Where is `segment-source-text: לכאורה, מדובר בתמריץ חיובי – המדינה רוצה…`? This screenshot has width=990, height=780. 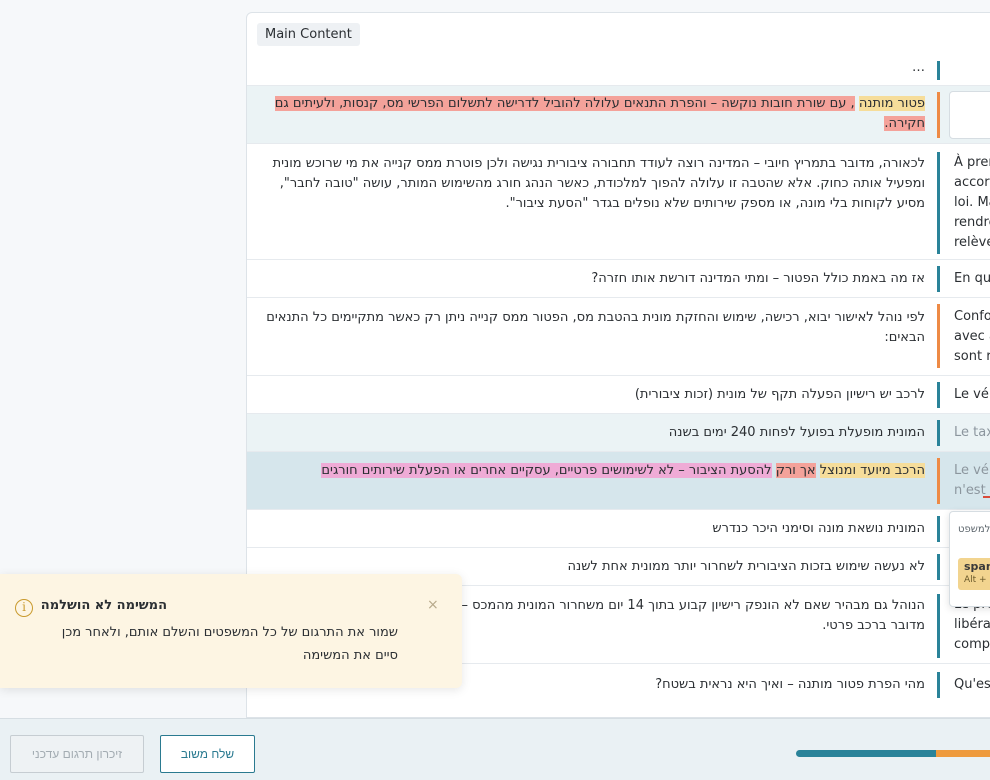 segment-source-text: לכאורה, מדובר בתמריץ חיובי – המדינה רוצה… is located at coordinates (598, 183).